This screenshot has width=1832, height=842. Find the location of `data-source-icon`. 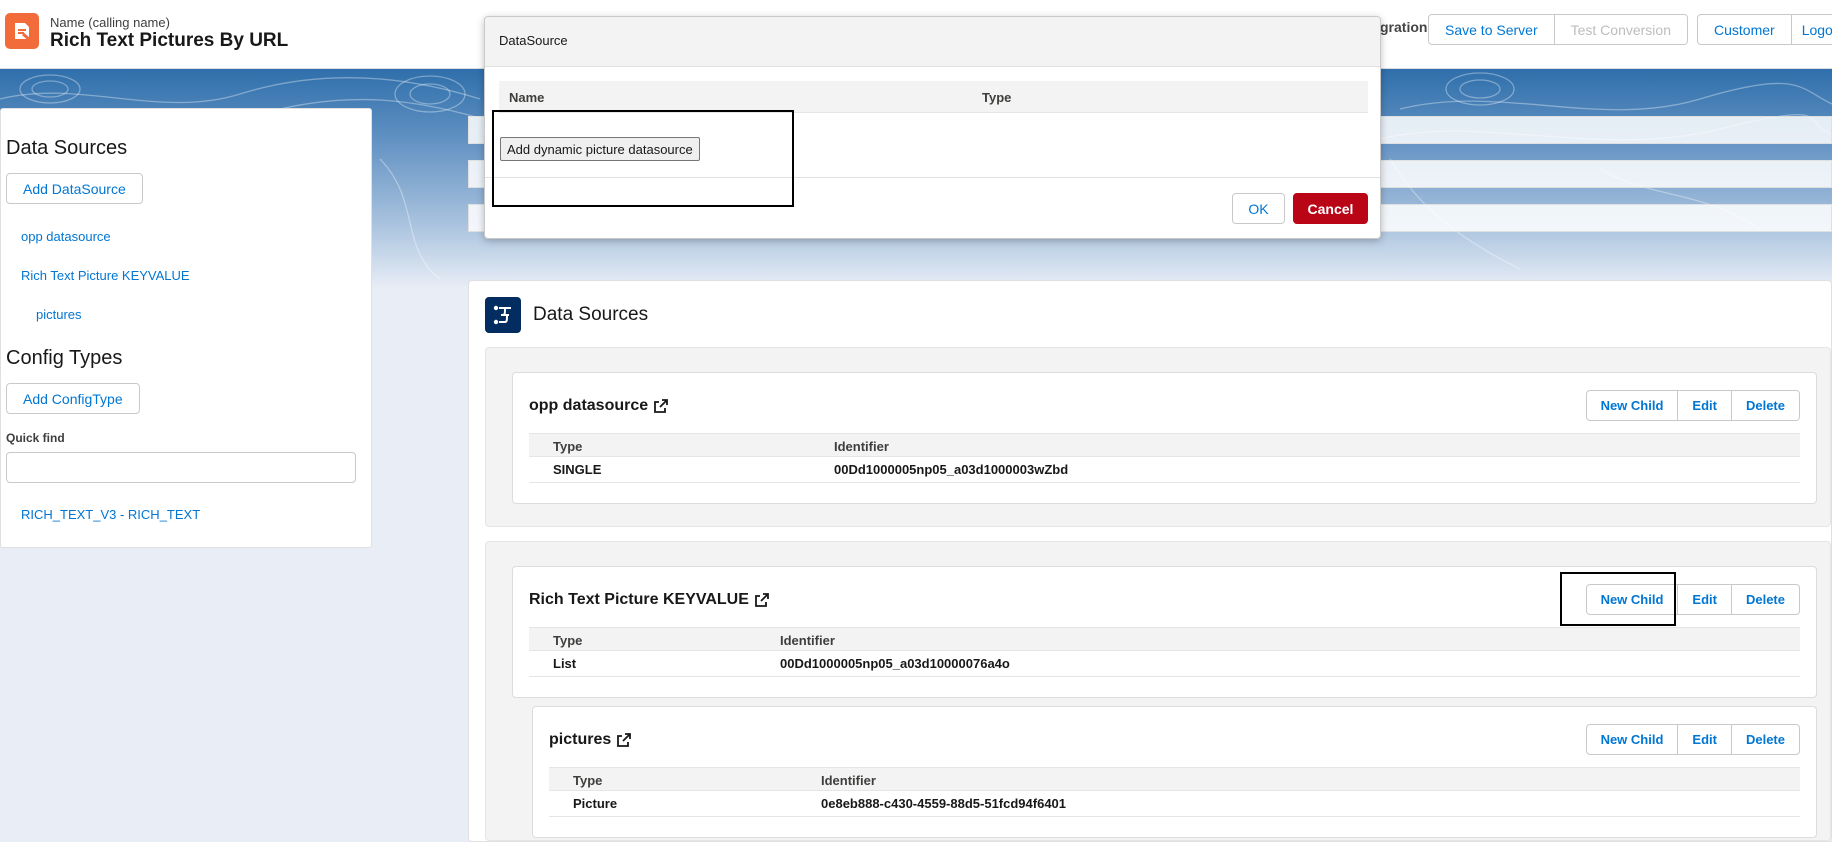

data-source-icon is located at coordinates (503, 315).